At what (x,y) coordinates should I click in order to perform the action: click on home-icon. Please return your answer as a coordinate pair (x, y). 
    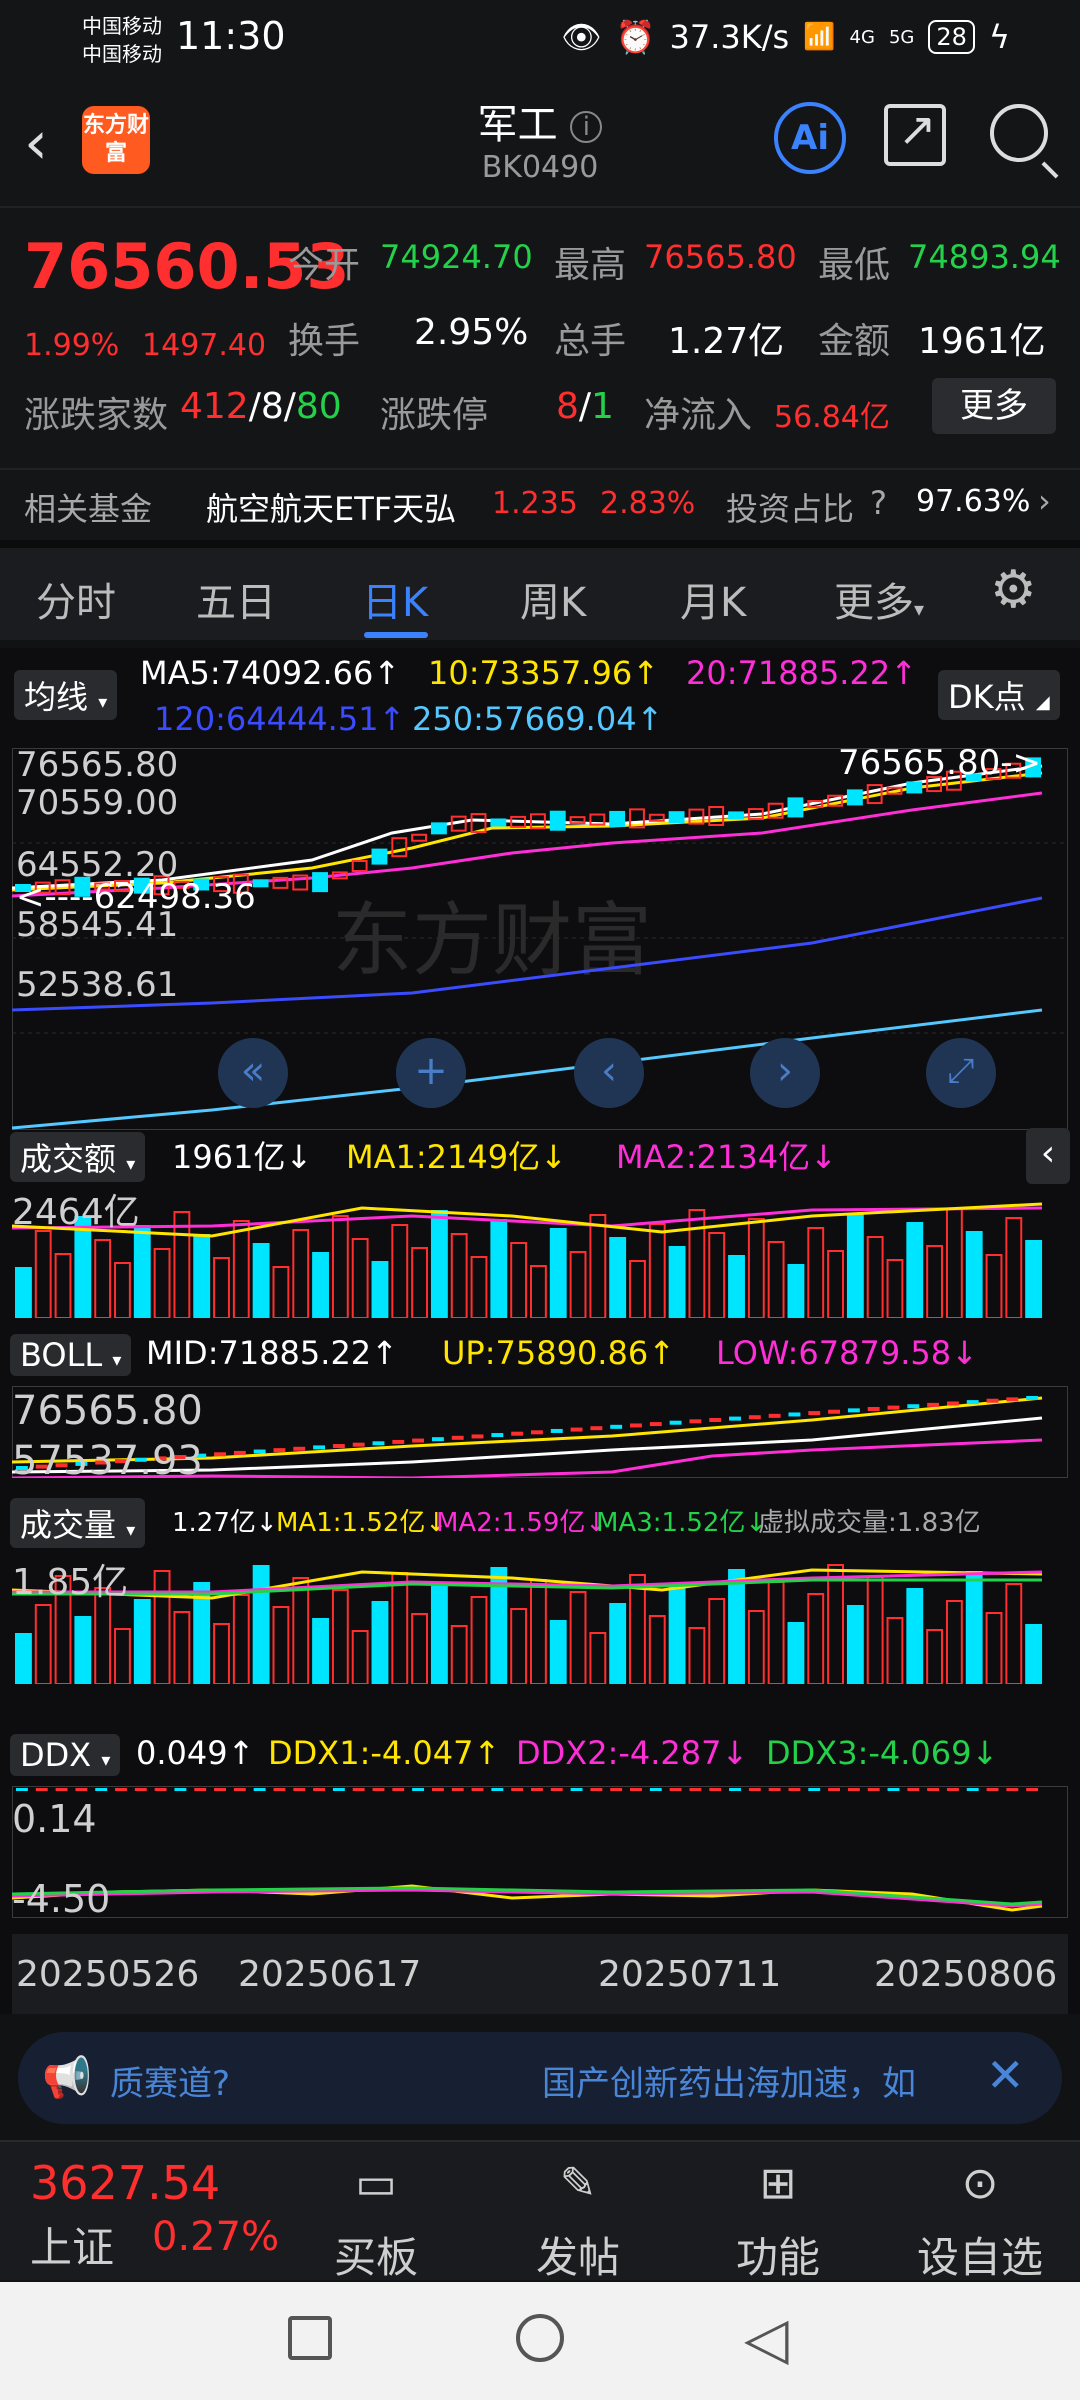
    Looking at the image, I should click on (540, 2338).